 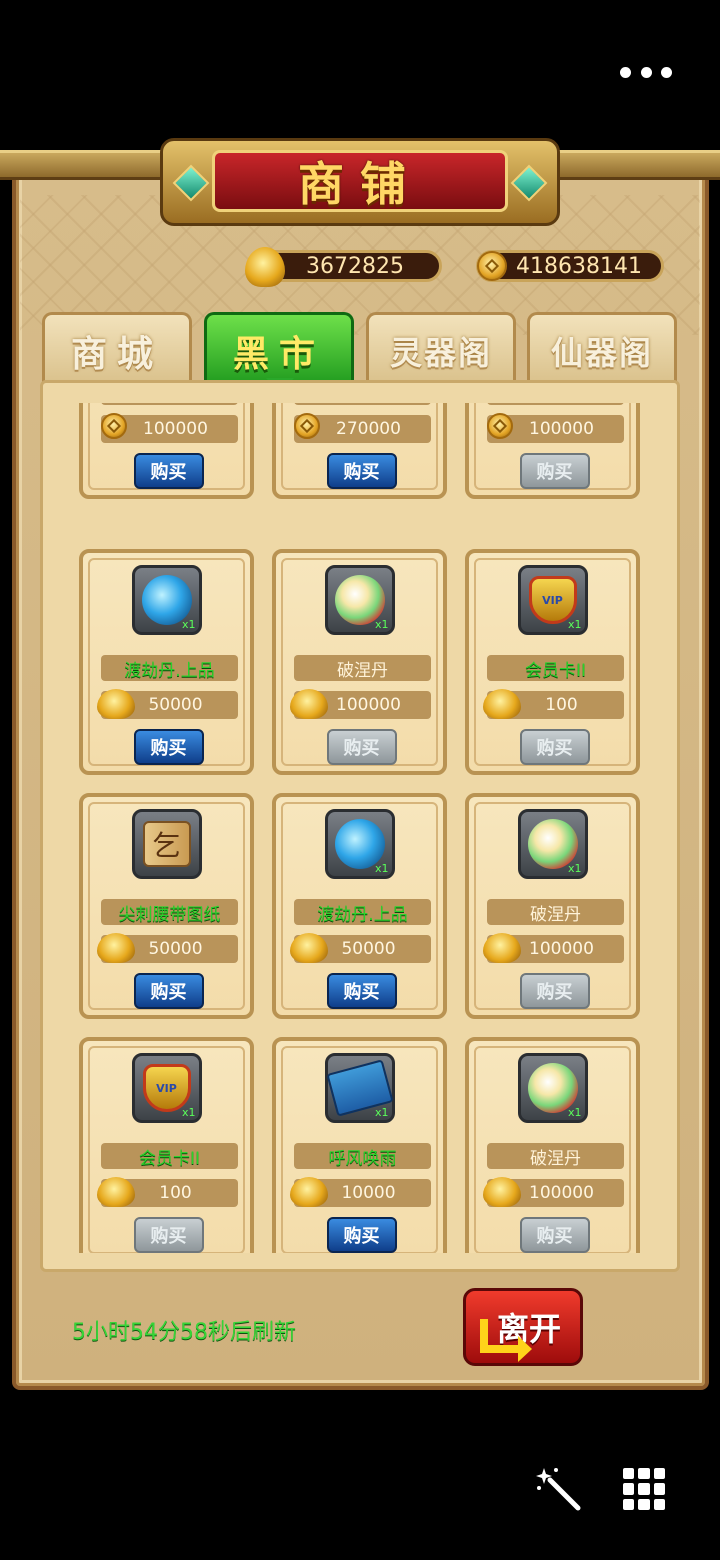 I want to click on ingot-amount: 3672825, so click(x=355, y=266).